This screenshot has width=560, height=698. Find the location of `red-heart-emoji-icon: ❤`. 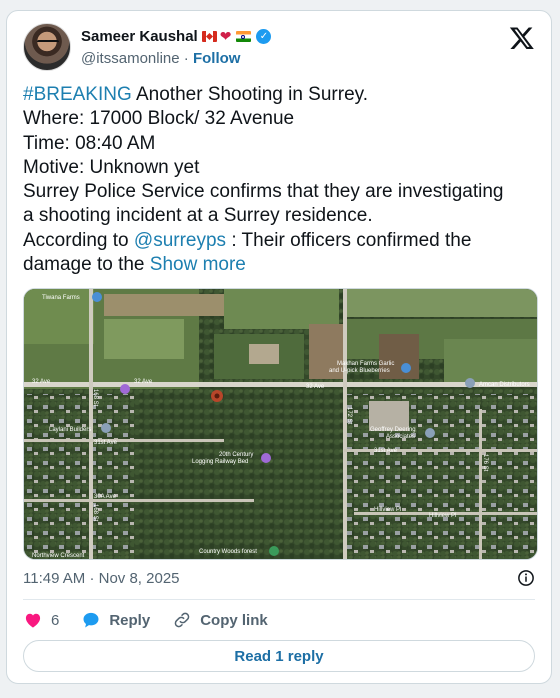

red-heart-emoji-icon: ❤ is located at coordinates (225, 36).